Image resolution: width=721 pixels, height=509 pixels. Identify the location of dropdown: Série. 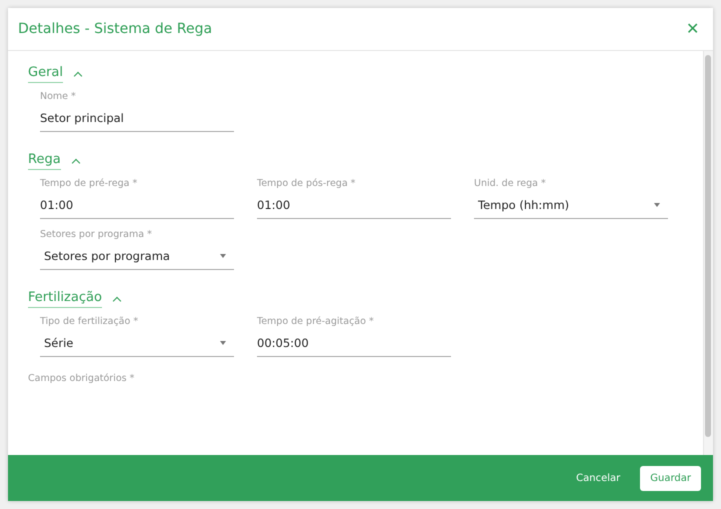
(137, 345).